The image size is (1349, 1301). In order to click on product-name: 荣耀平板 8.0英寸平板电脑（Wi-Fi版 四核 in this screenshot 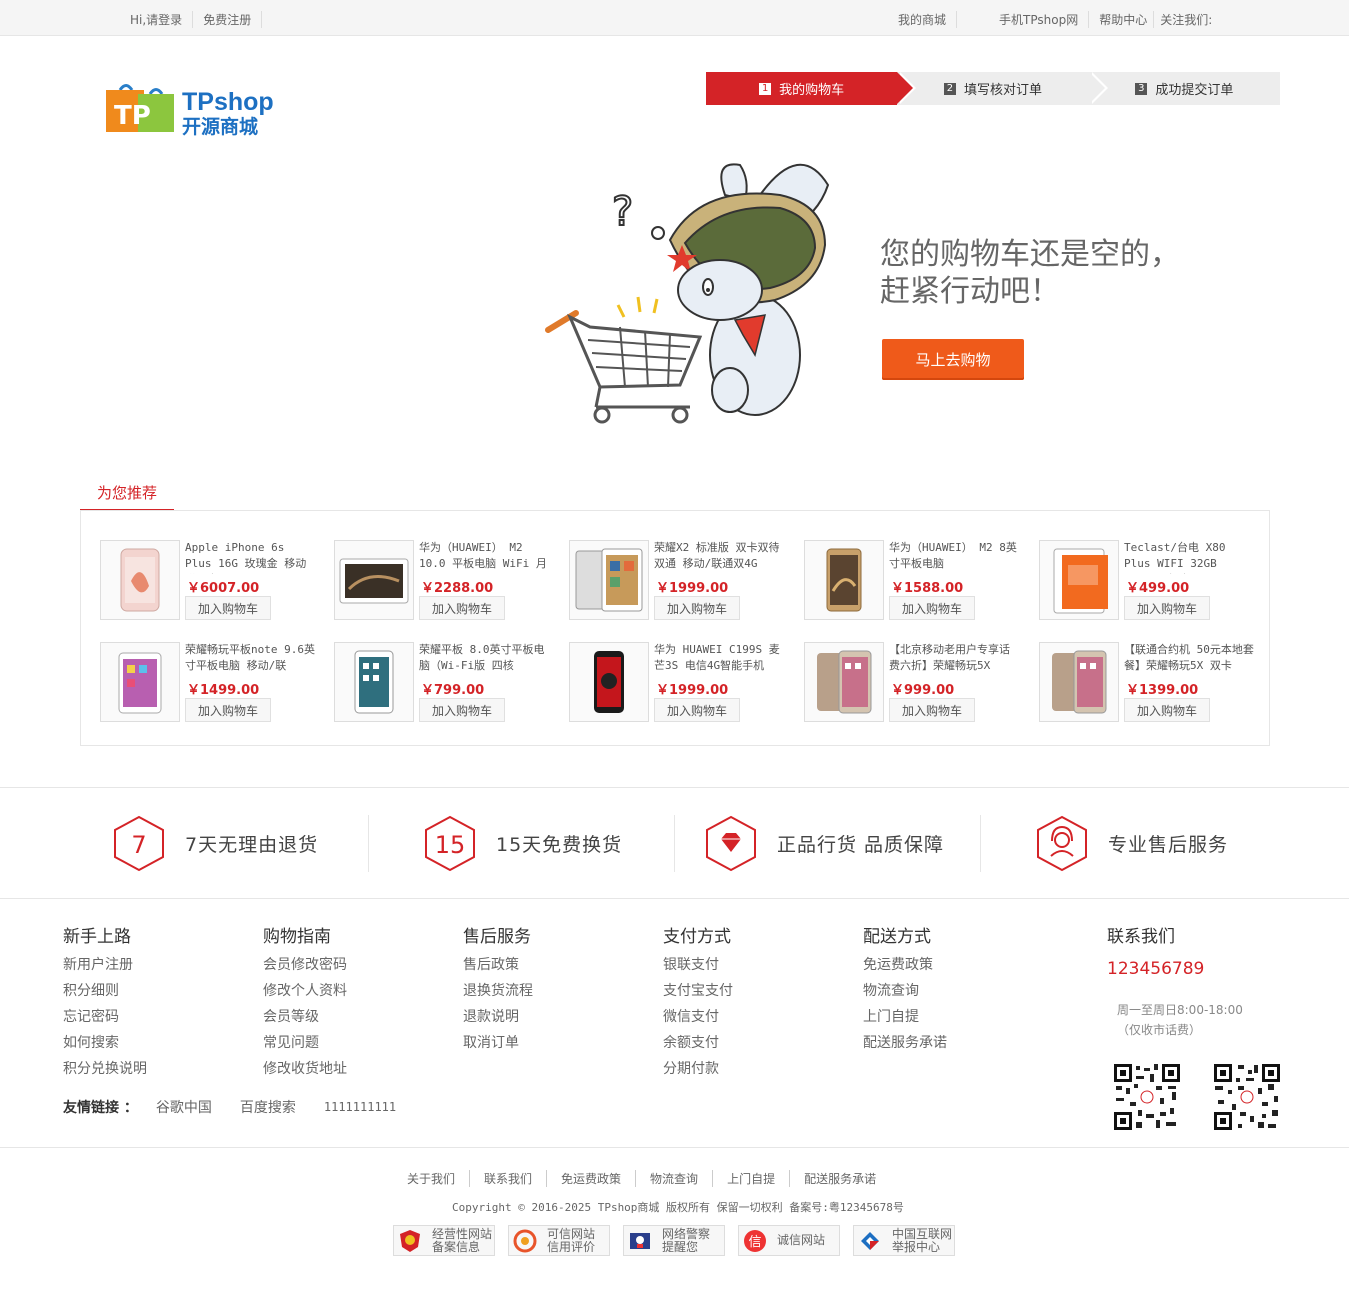, I will do `click(484, 659)`.